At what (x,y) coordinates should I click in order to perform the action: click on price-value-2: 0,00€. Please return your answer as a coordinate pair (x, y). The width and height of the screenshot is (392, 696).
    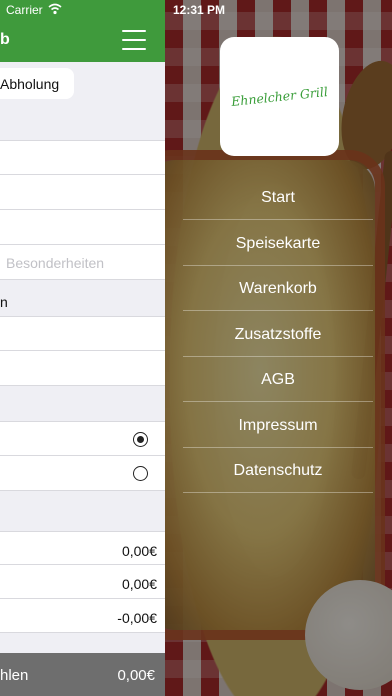
    Looking at the image, I should click on (139, 584).